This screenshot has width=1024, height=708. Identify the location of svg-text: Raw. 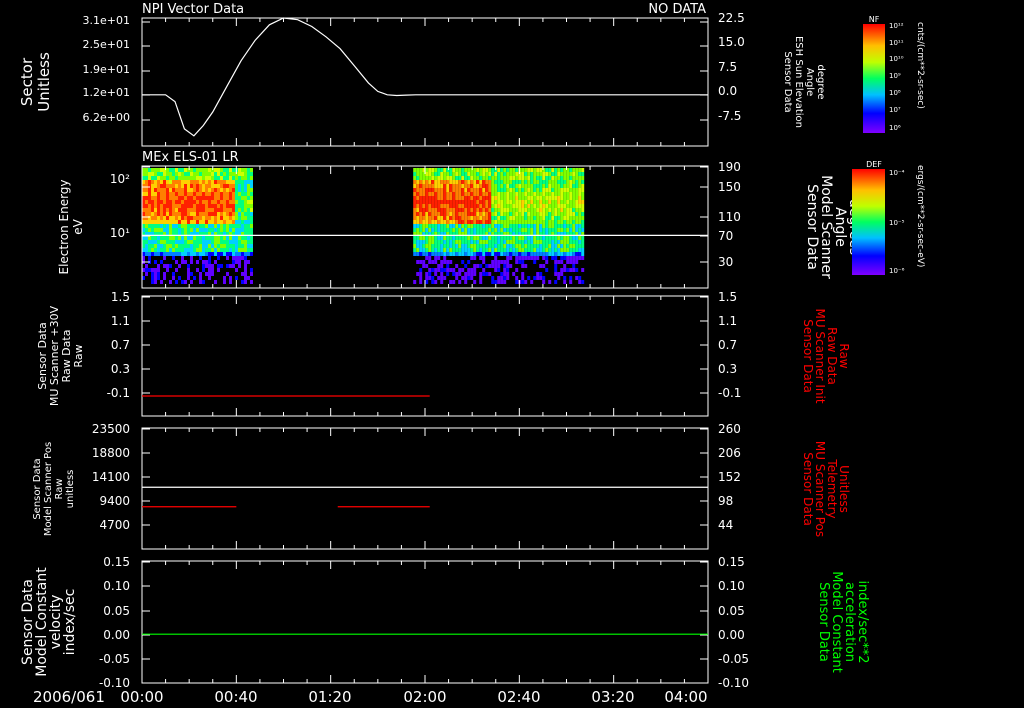
(78, 355).